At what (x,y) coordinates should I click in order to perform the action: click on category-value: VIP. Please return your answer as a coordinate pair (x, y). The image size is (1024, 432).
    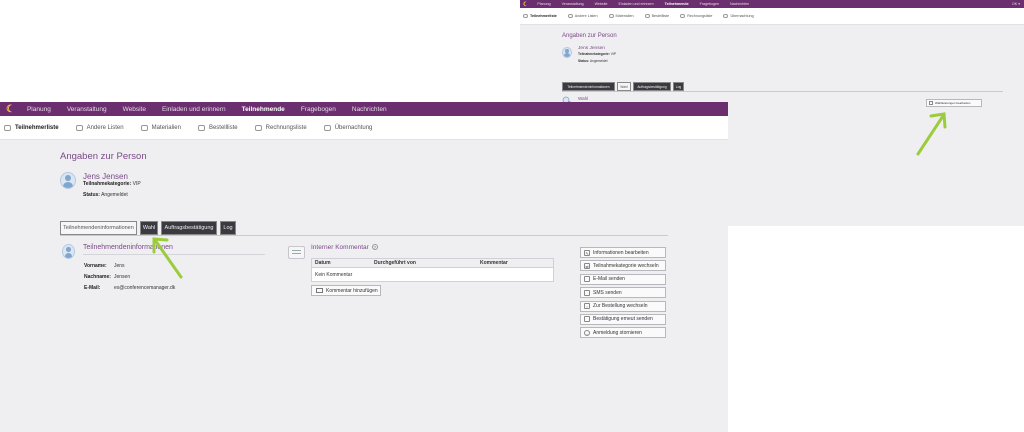
    Looking at the image, I should click on (613, 54).